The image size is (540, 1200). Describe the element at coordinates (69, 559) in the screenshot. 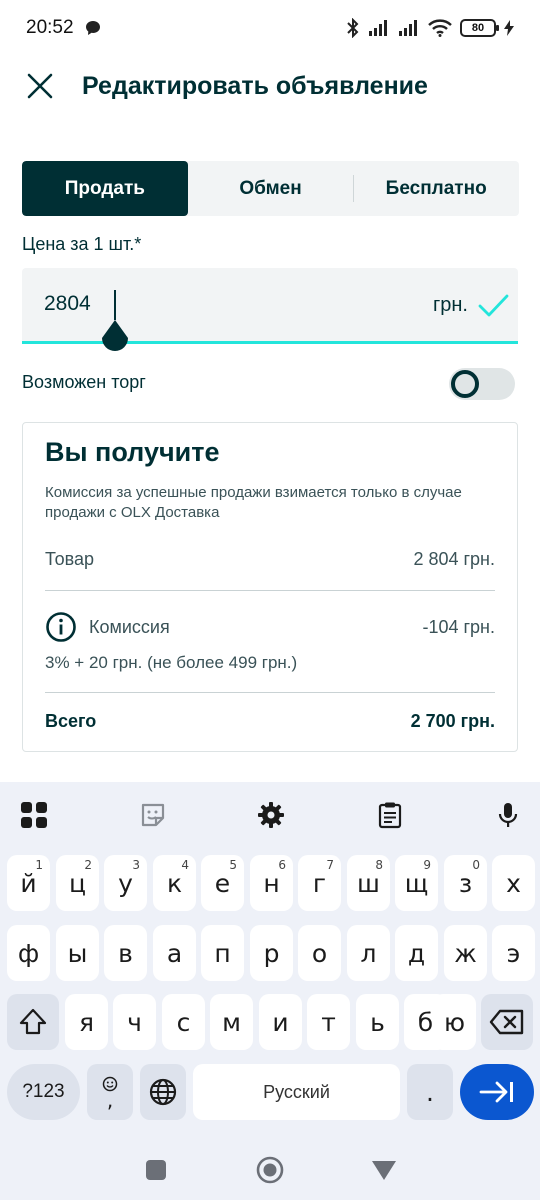

I see `goods-label: Товар` at that location.